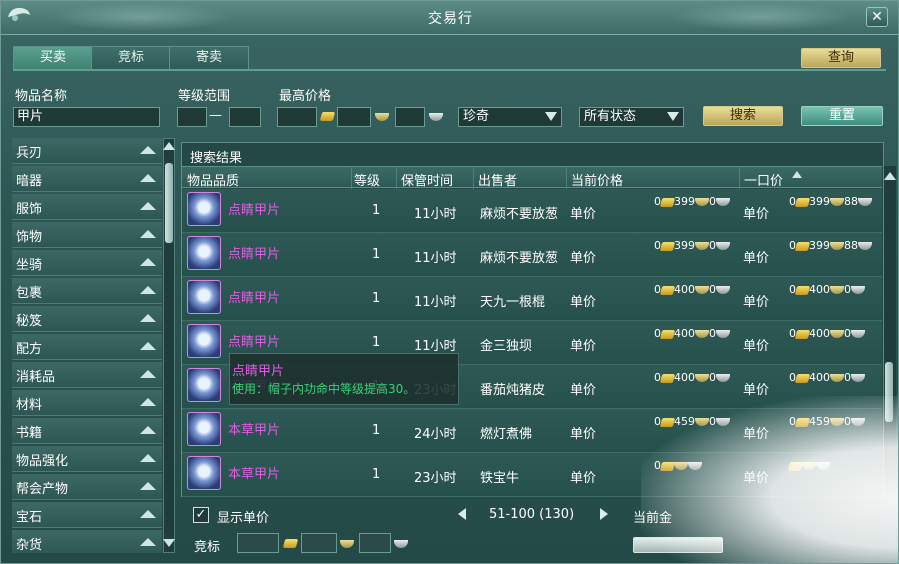 This screenshot has width=899, height=564. I want to click on col-time: 保管时间, so click(427, 179).